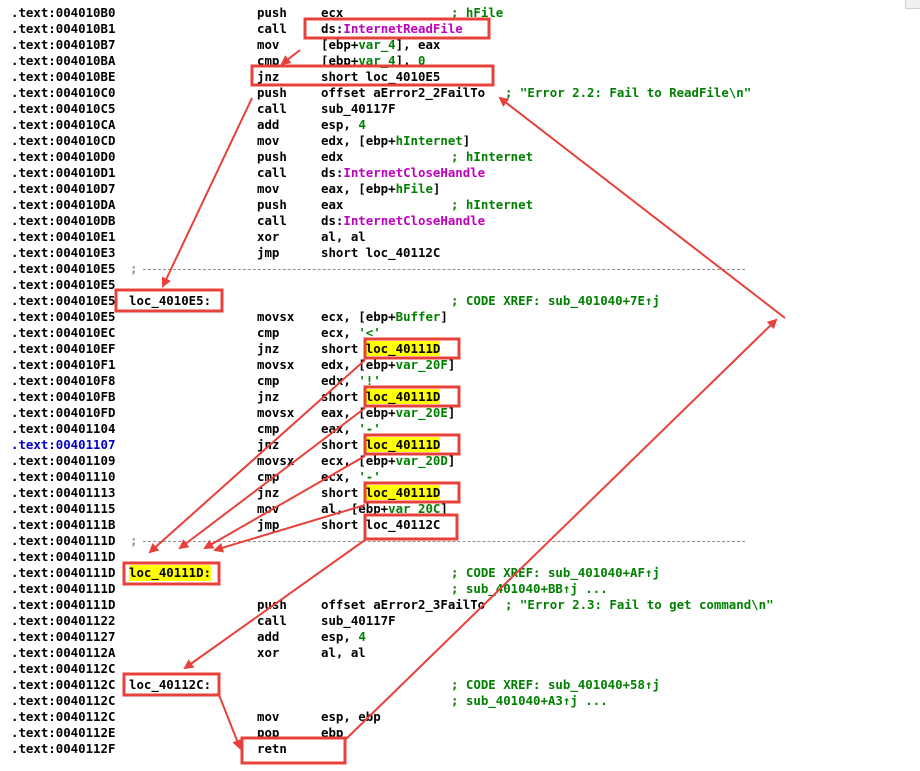 The width and height of the screenshot is (920, 771). I want to click on code-label: loc_4010E5:, so click(170, 301).